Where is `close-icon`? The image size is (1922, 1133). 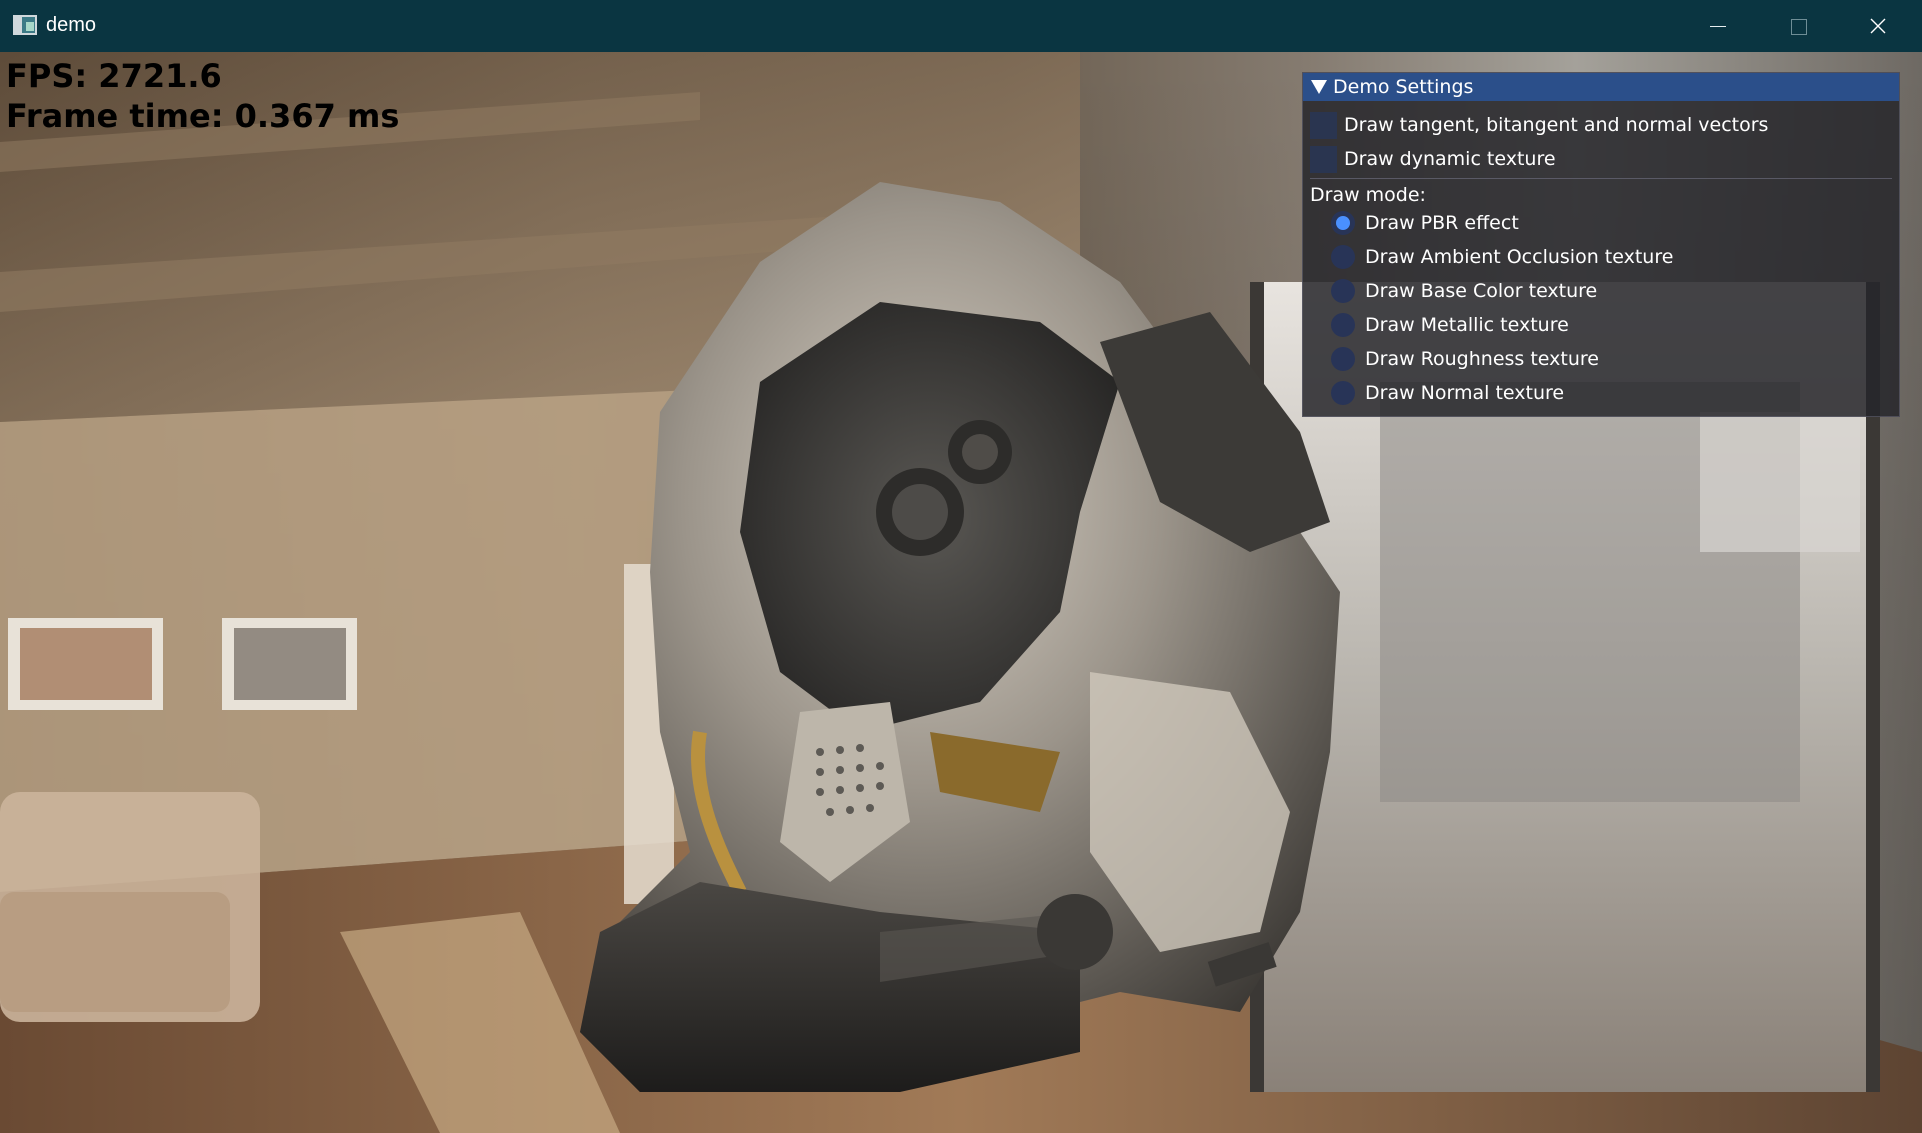 close-icon is located at coordinates (1878, 26).